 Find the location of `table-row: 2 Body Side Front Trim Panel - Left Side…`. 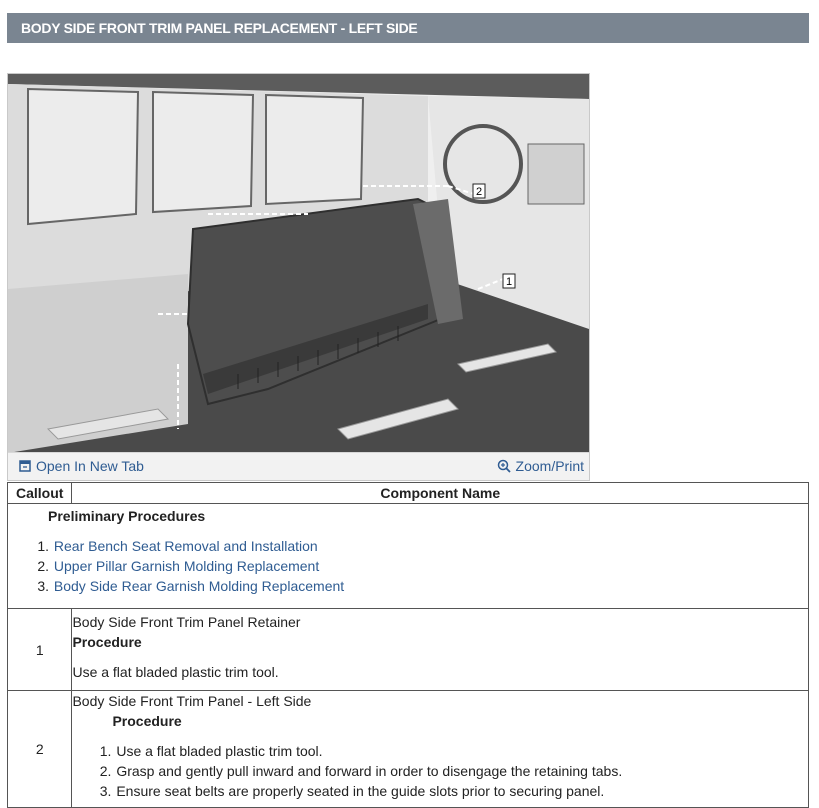

table-row: 2 Body Side Front Trim Panel - Left Side… is located at coordinates (407, 749).